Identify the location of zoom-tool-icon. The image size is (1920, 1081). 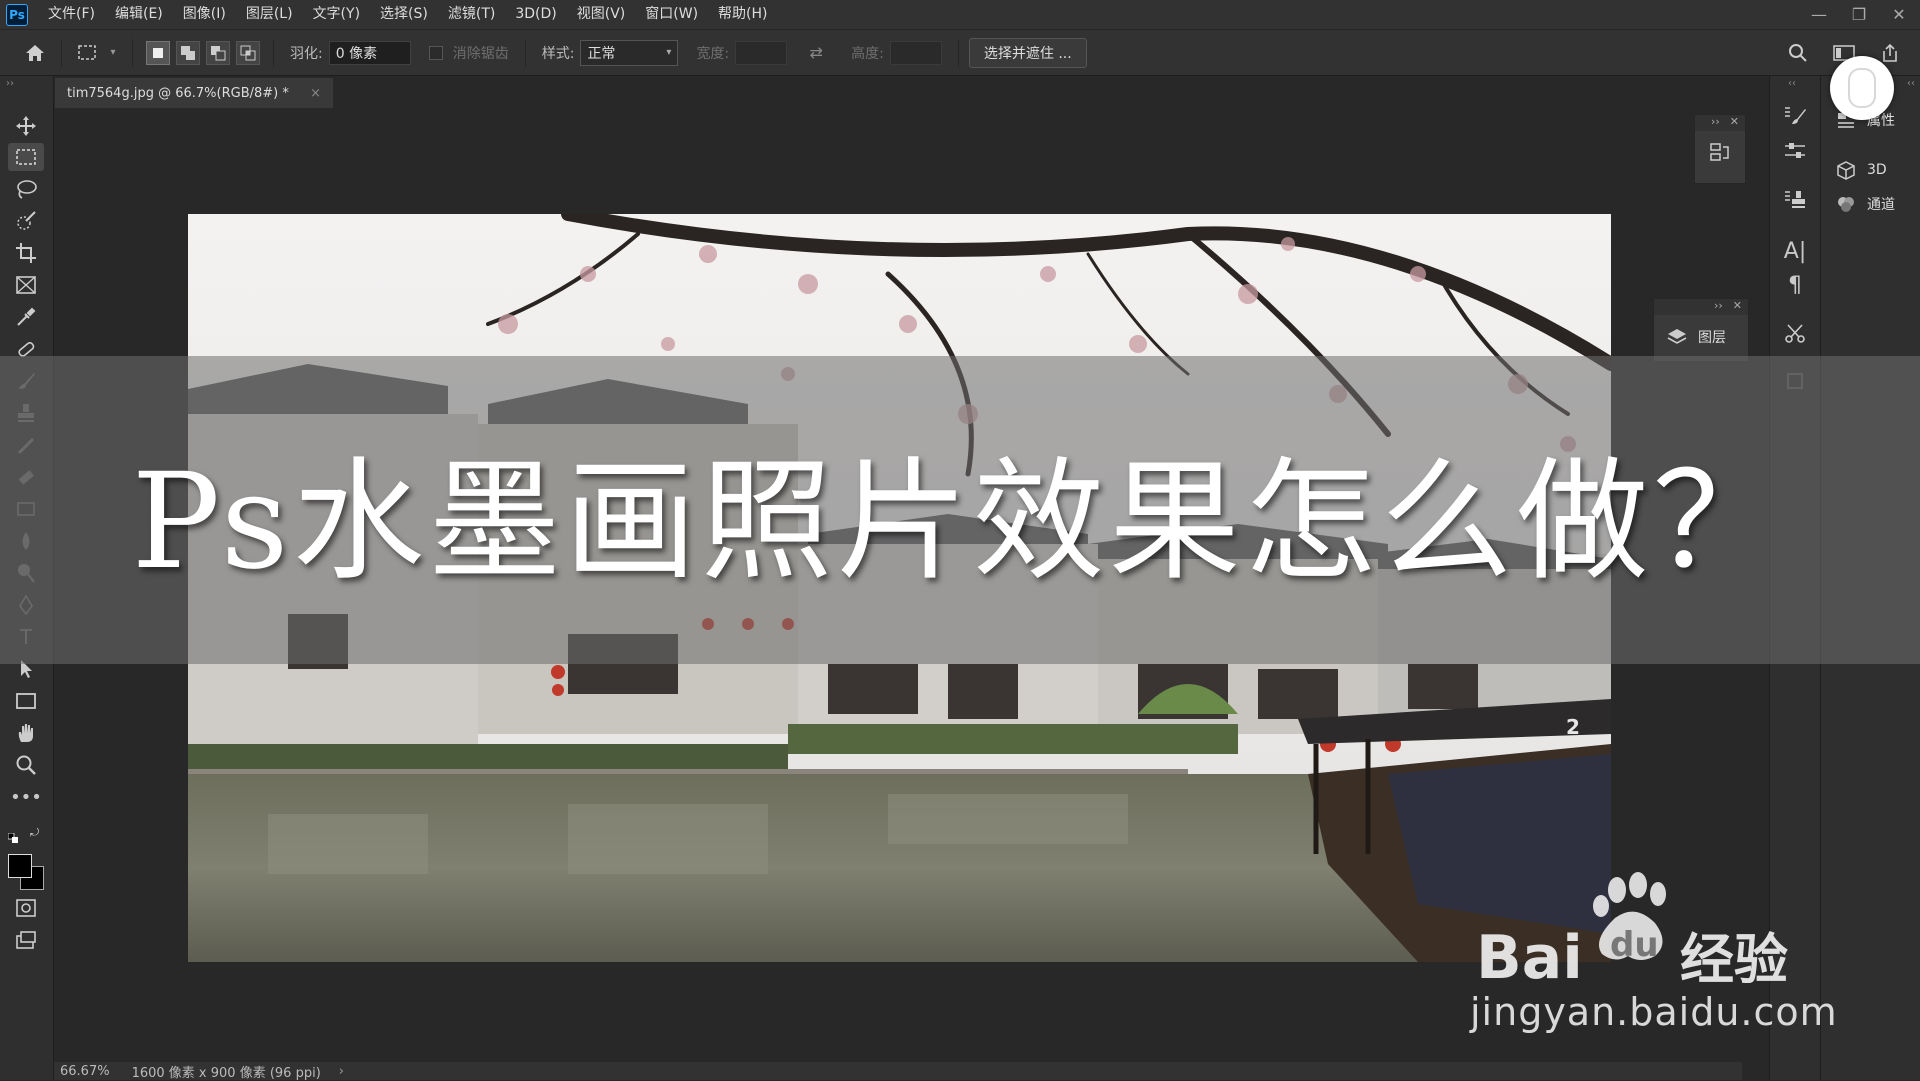
(26, 765).